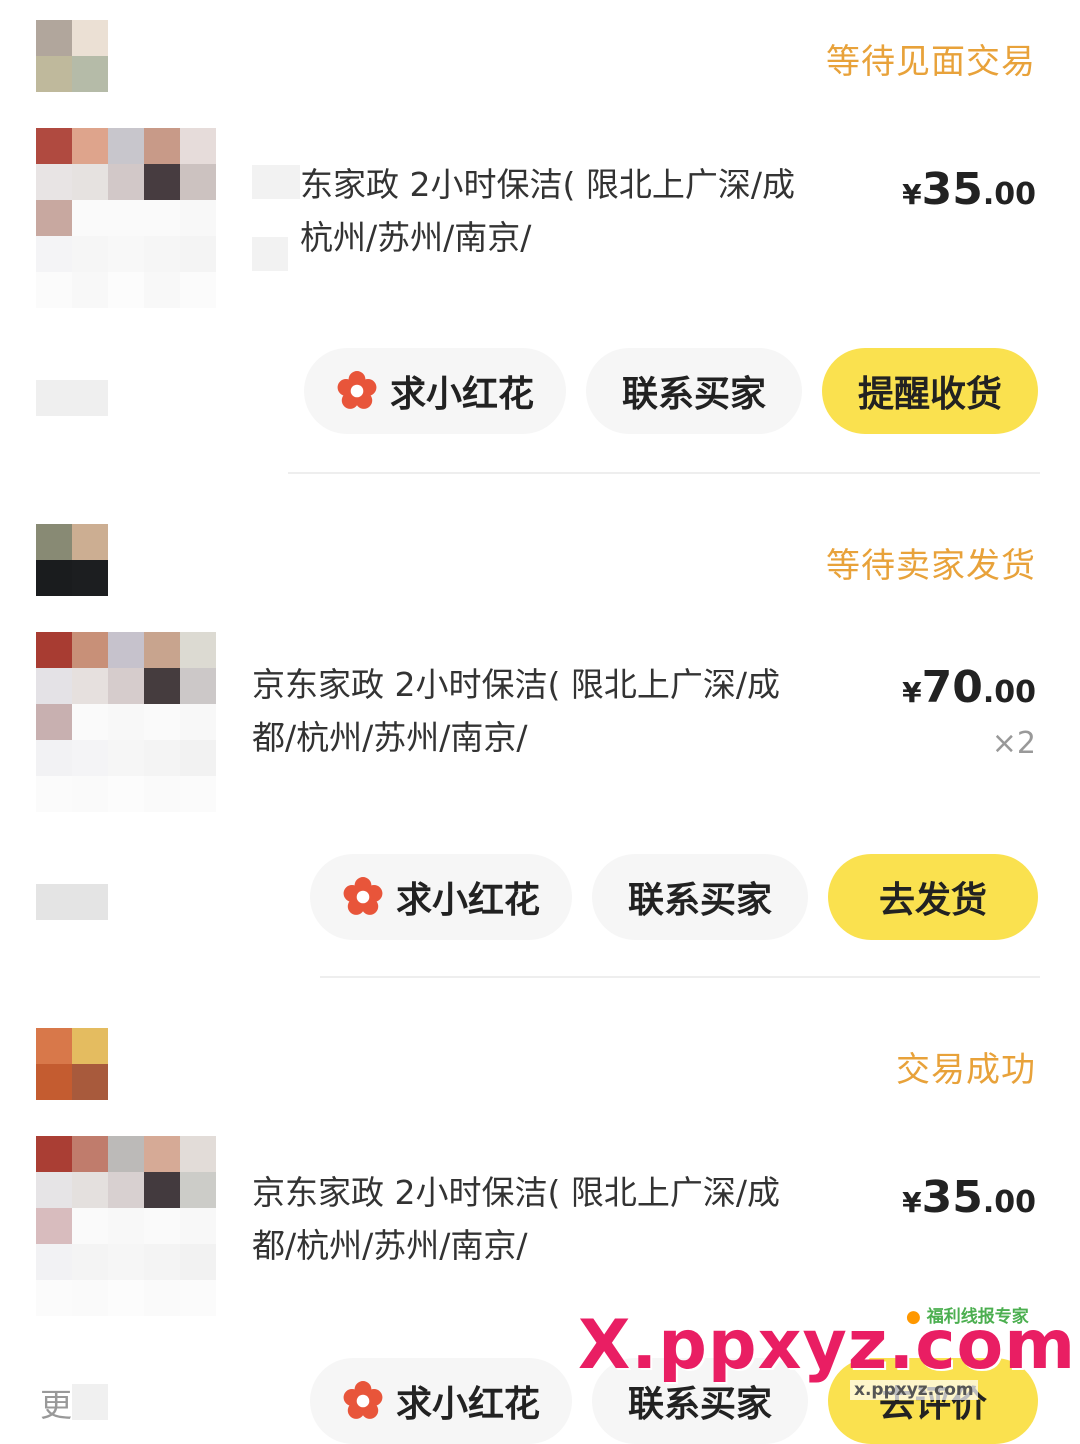 The height and width of the screenshot is (1444, 1080). Describe the element at coordinates (931, 566) in the screenshot. I see `order-status: 等待卖家发货` at that location.